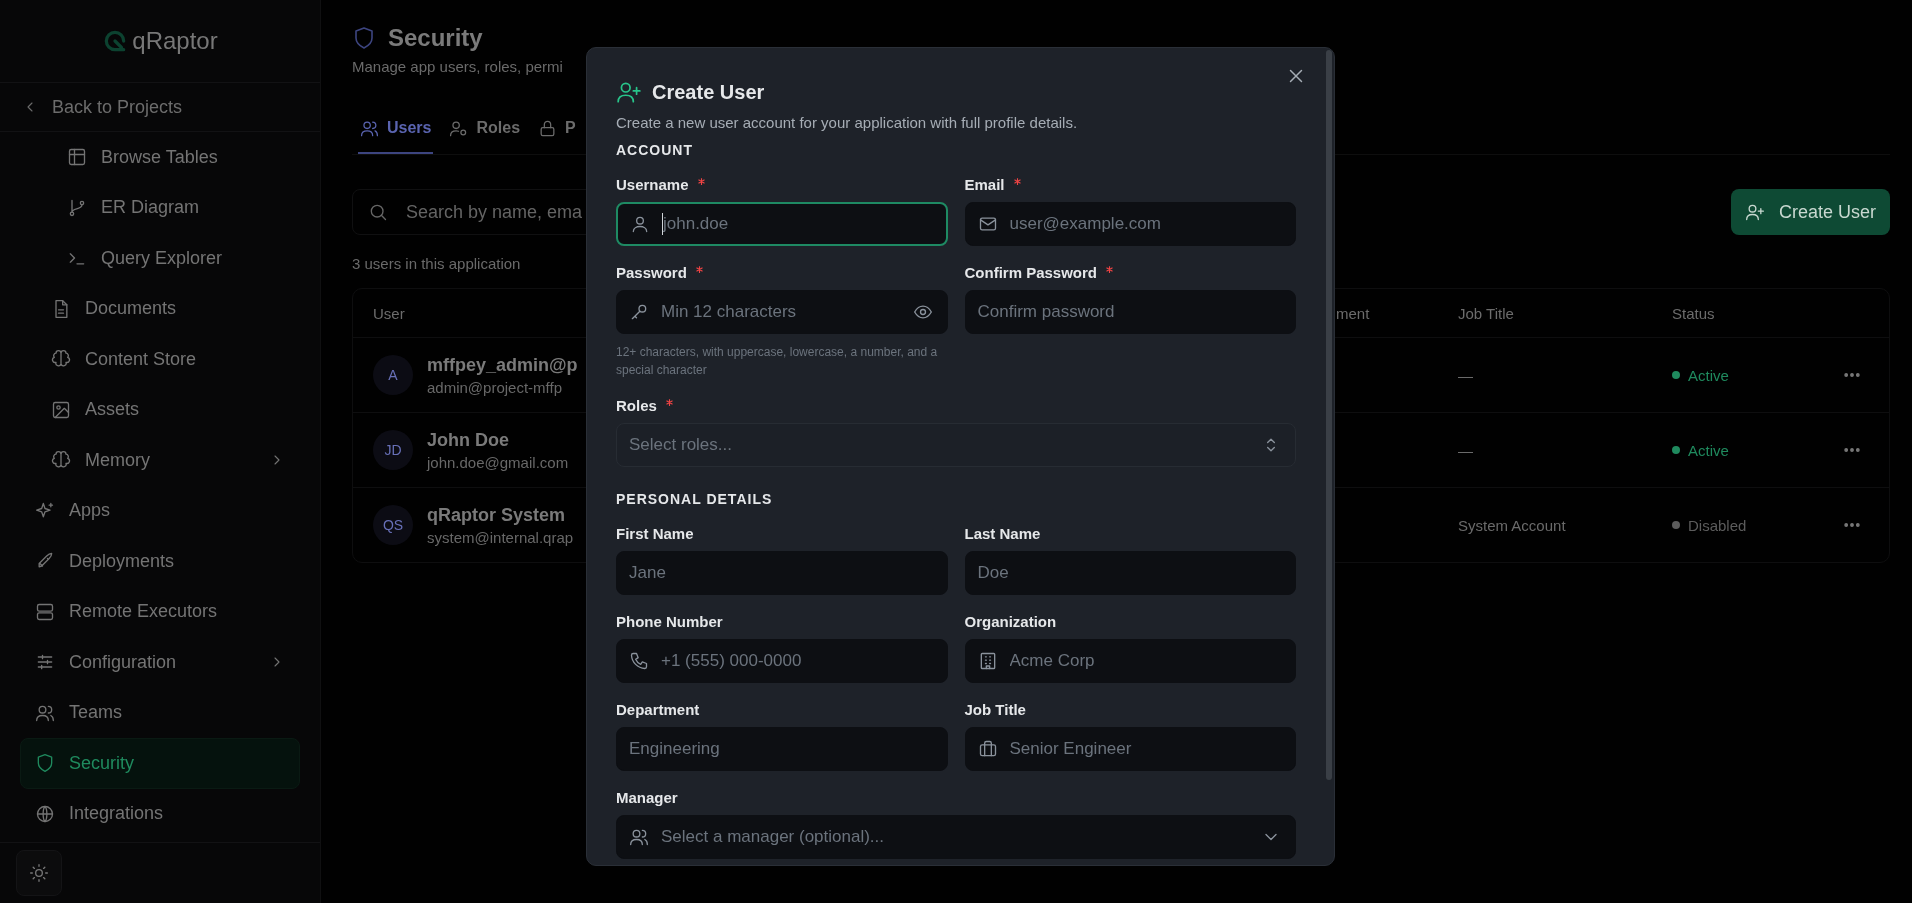  I want to click on field-label: Password, so click(651, 272).